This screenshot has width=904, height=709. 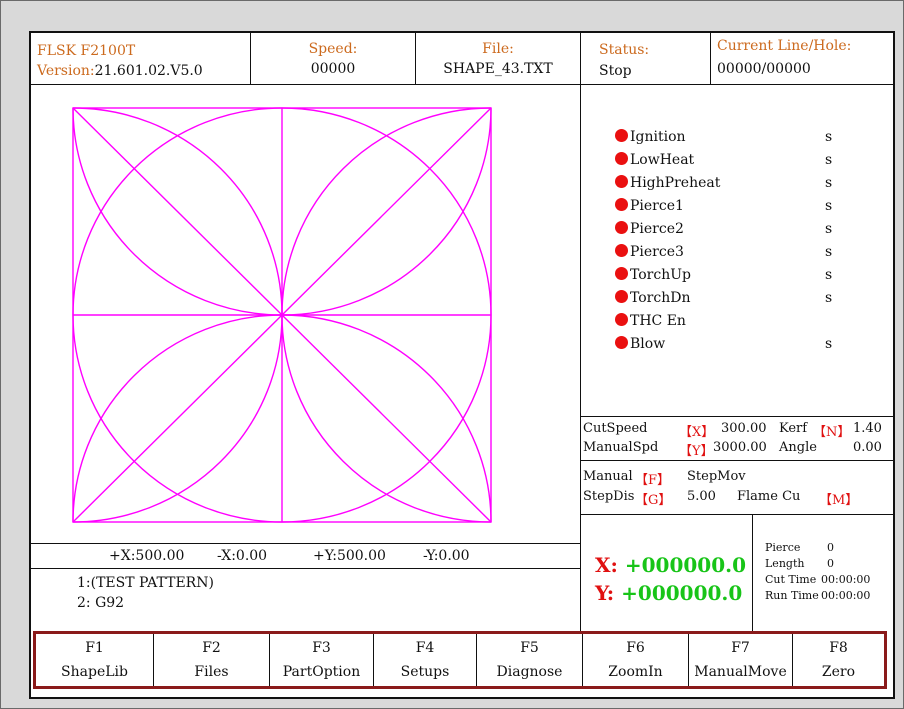 I want to click on f4-label: Setups, so click(x=425, y=672).